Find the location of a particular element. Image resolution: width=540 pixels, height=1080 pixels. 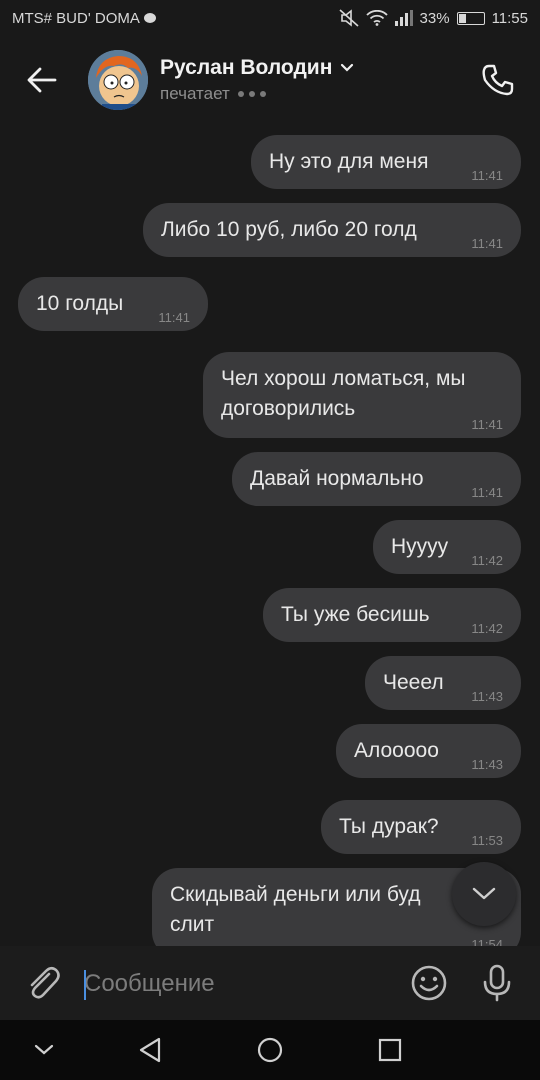

triangle-back-icon is located at coordinates (150, 1050).